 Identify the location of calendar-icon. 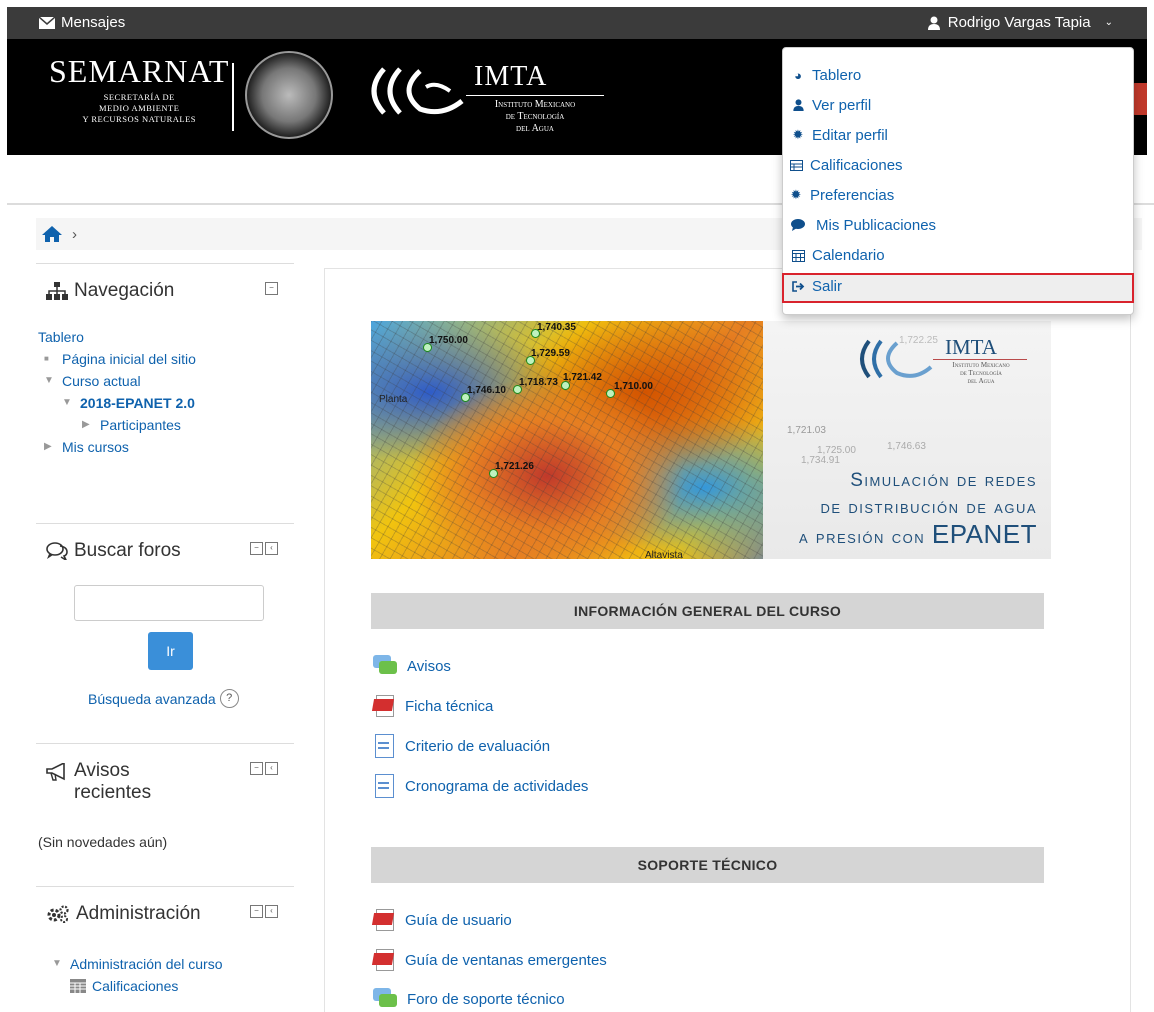
(798, 255).